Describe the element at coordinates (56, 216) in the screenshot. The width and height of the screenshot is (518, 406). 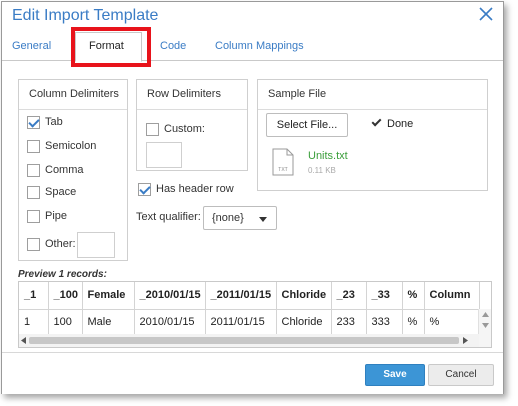
I see `delimiter-pipe-label: Pipe` at that location.